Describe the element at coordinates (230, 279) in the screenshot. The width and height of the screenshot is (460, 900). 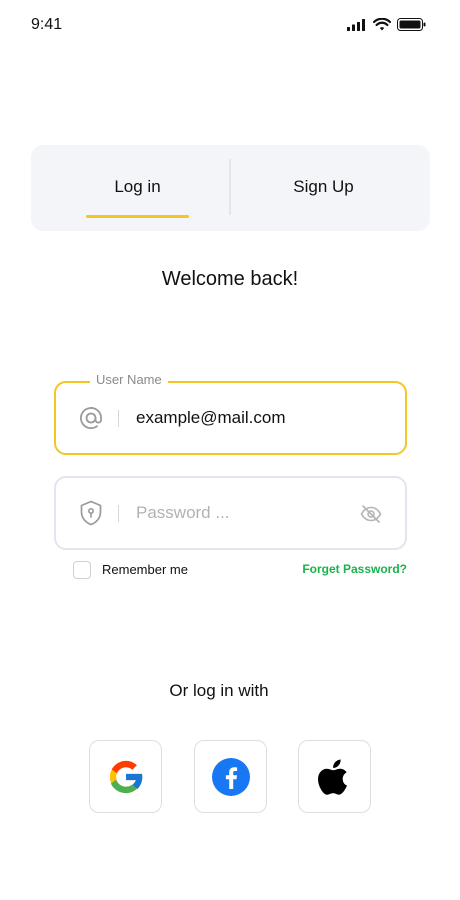
I see `welcome-heading: Welcome back!` at that location.